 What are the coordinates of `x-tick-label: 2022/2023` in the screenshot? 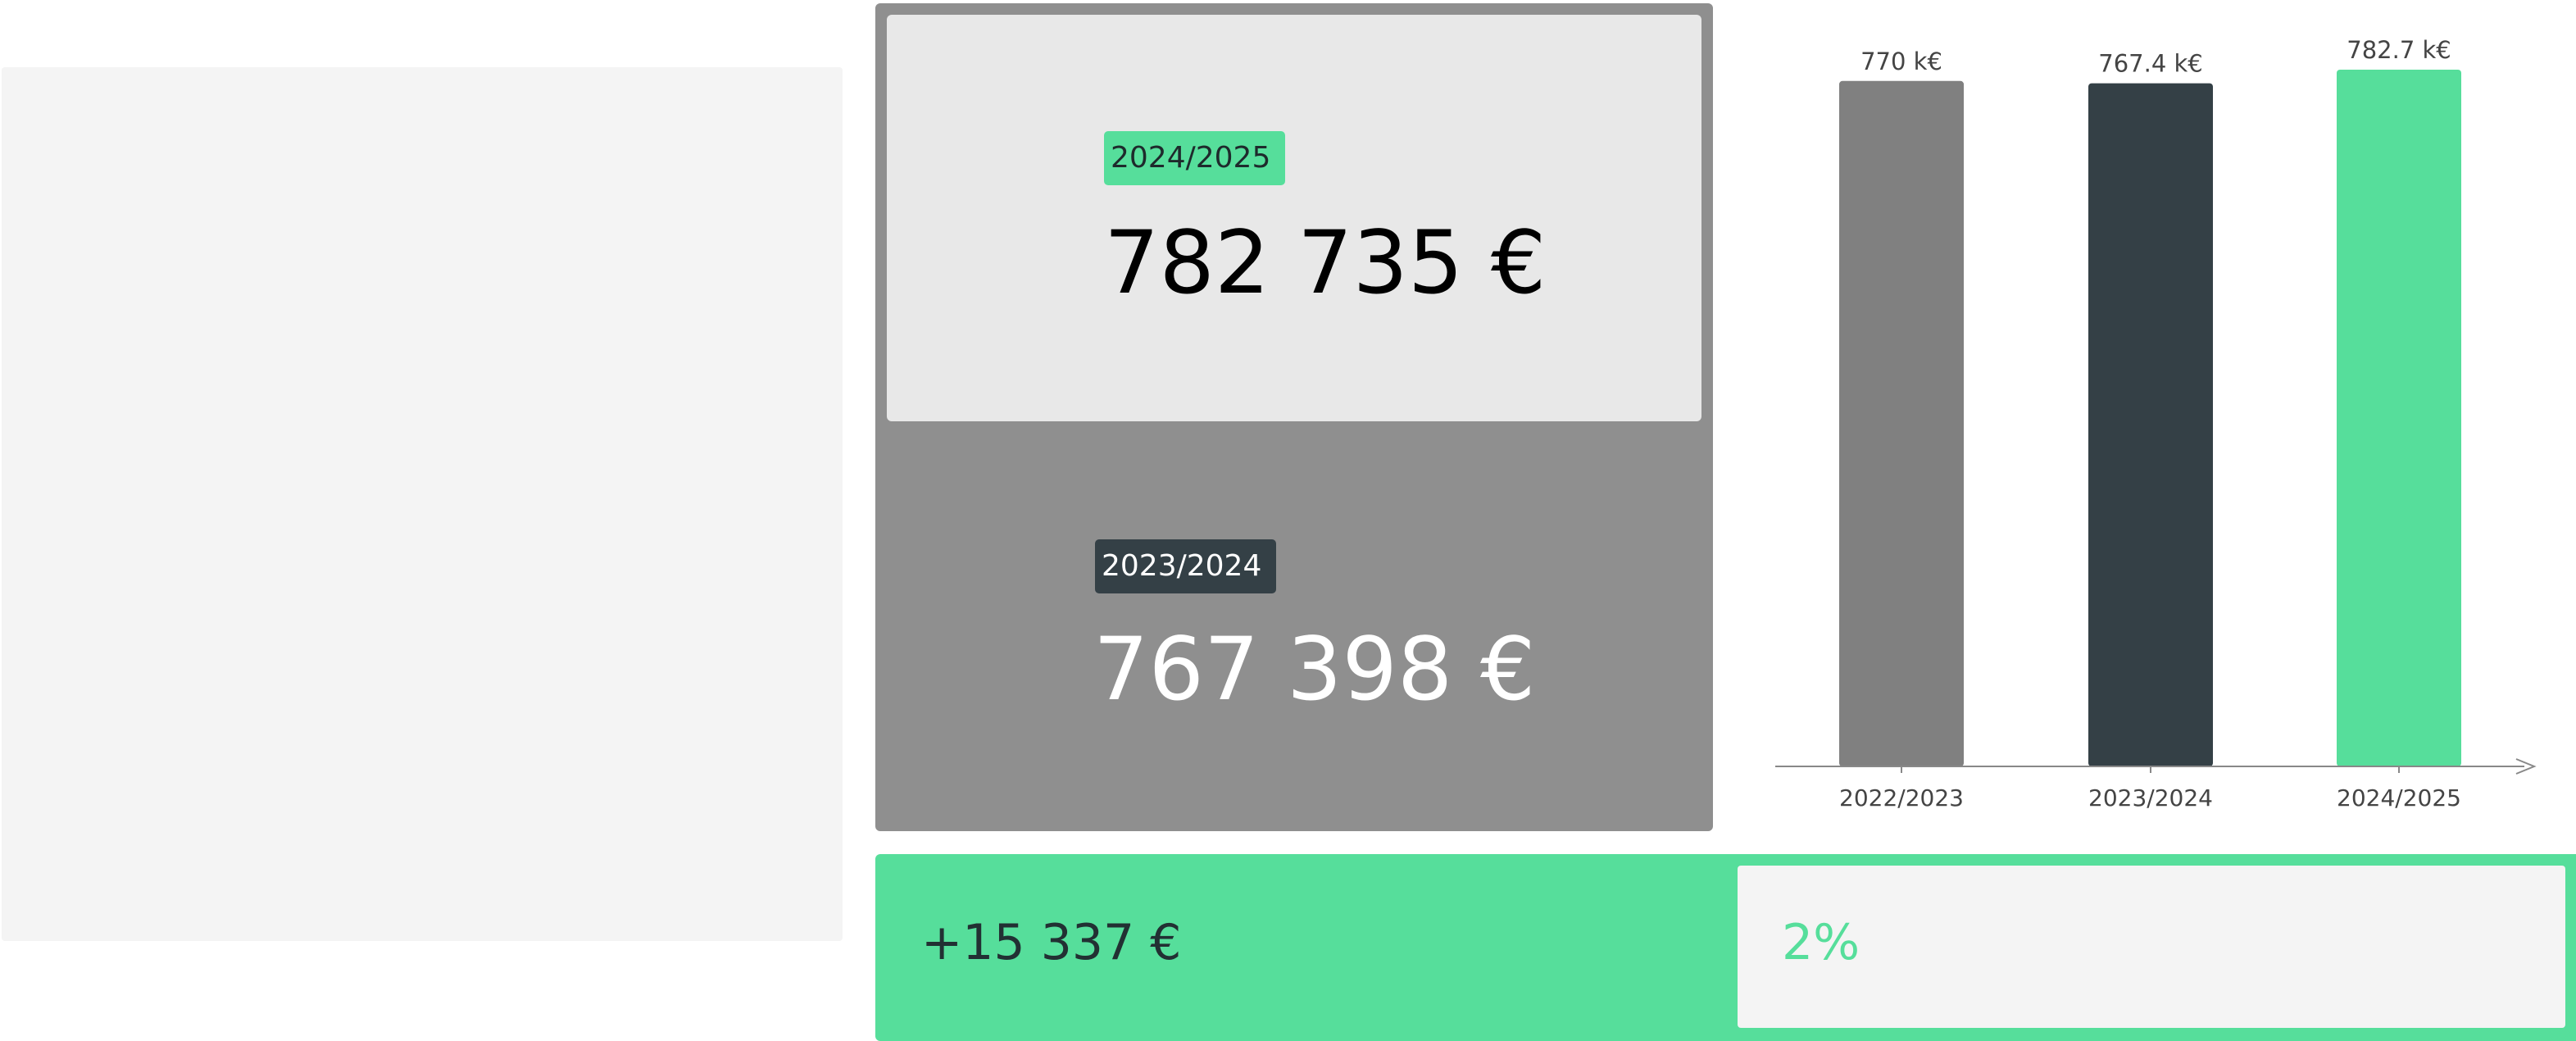 It's located at (1901, 797).